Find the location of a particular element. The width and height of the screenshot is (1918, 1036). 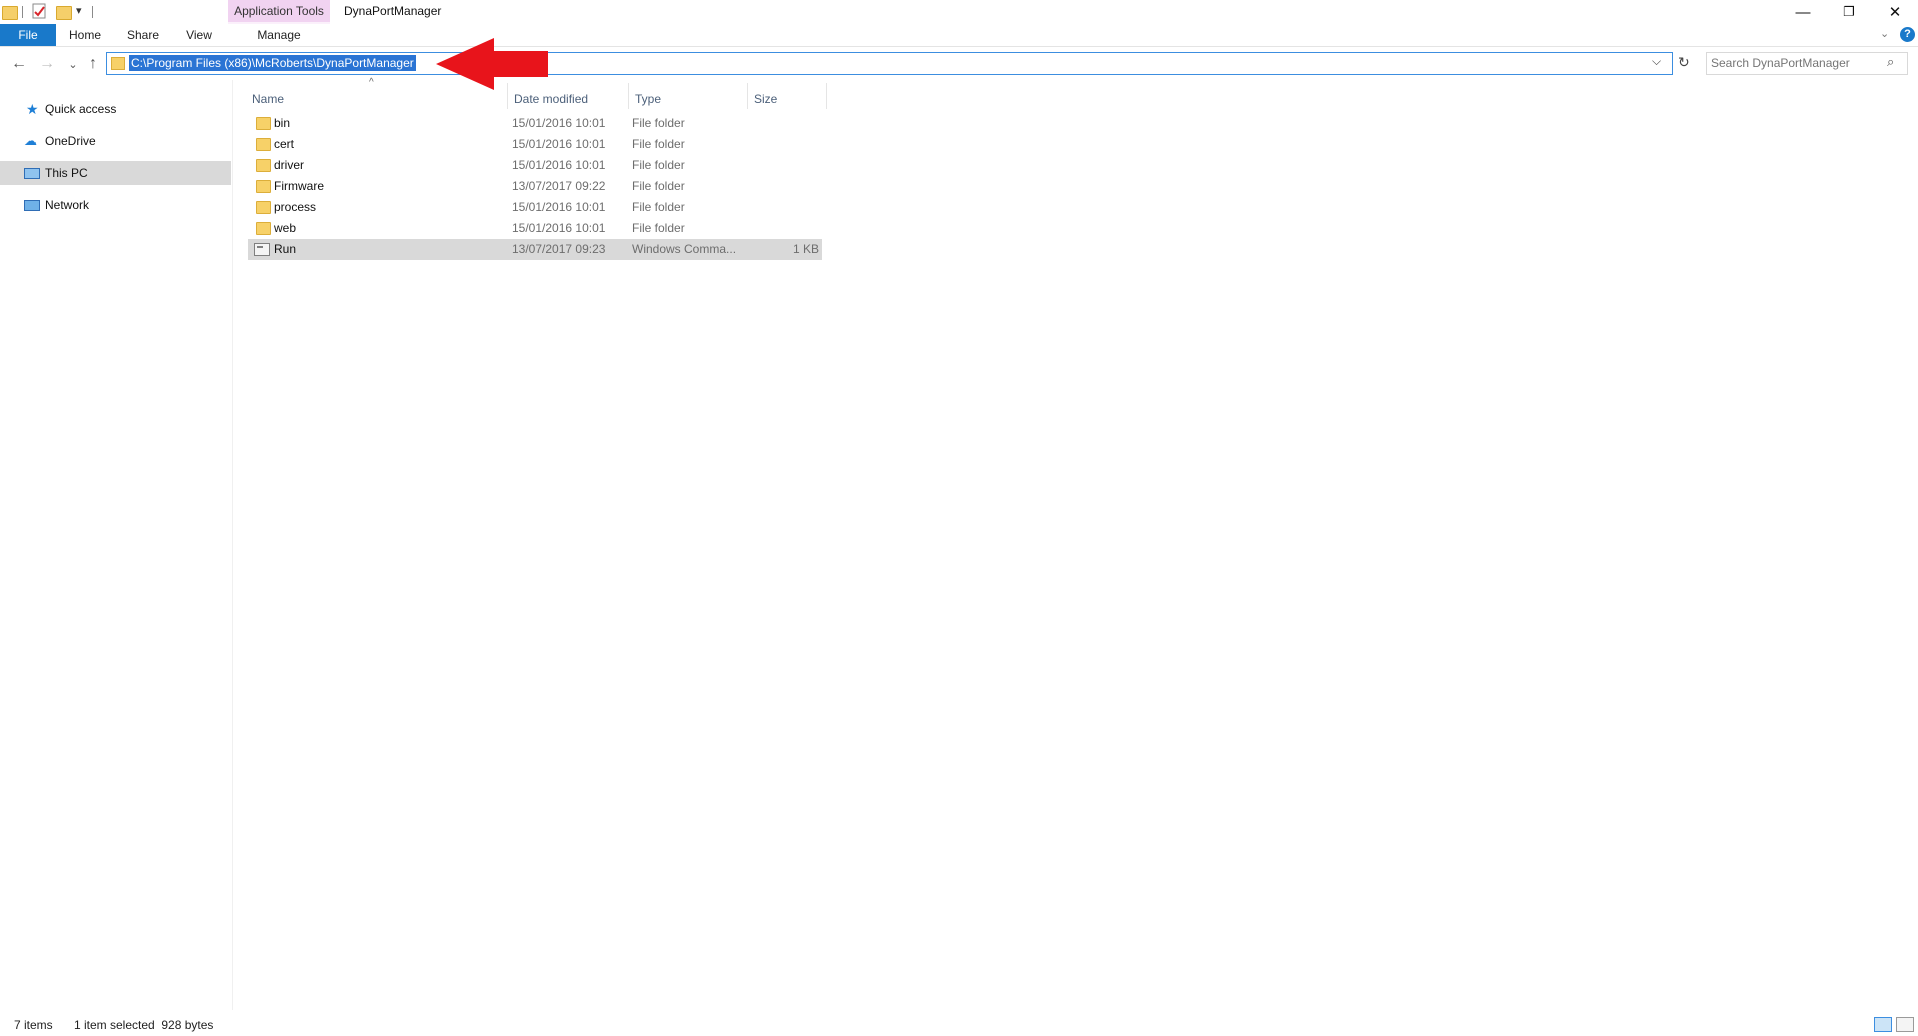

context-tab-group-label: Application Tools is located at coordinates (279, 11).